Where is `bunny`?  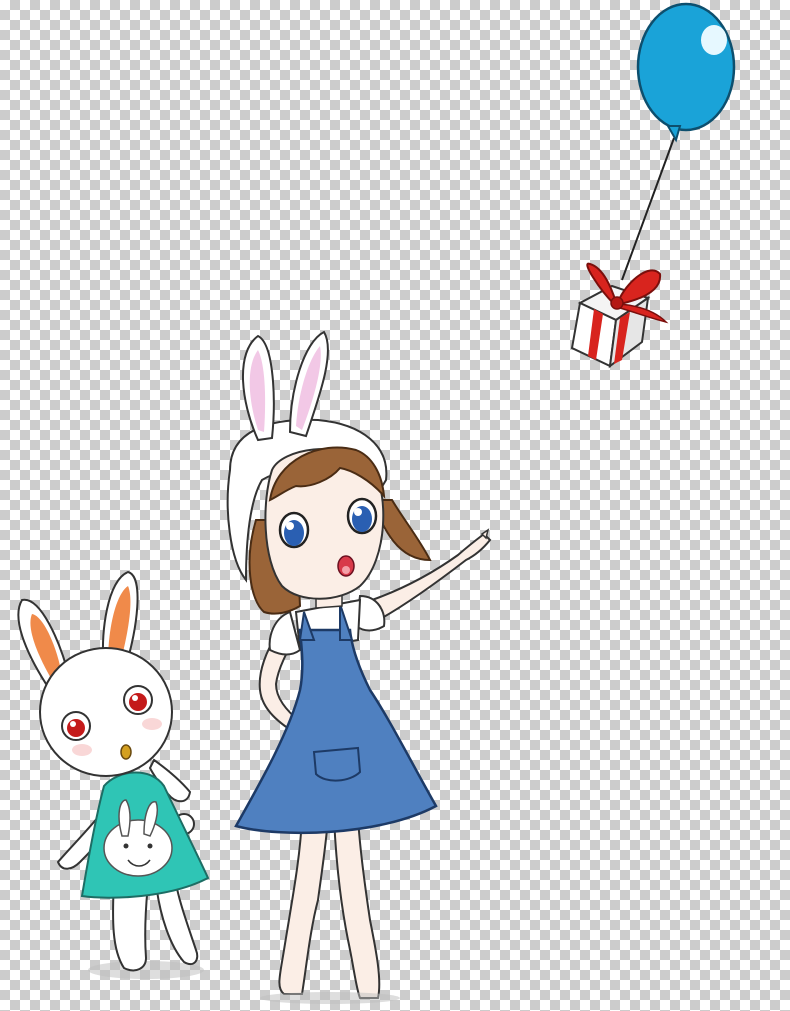
bunny is located at coordinates (113, 774).